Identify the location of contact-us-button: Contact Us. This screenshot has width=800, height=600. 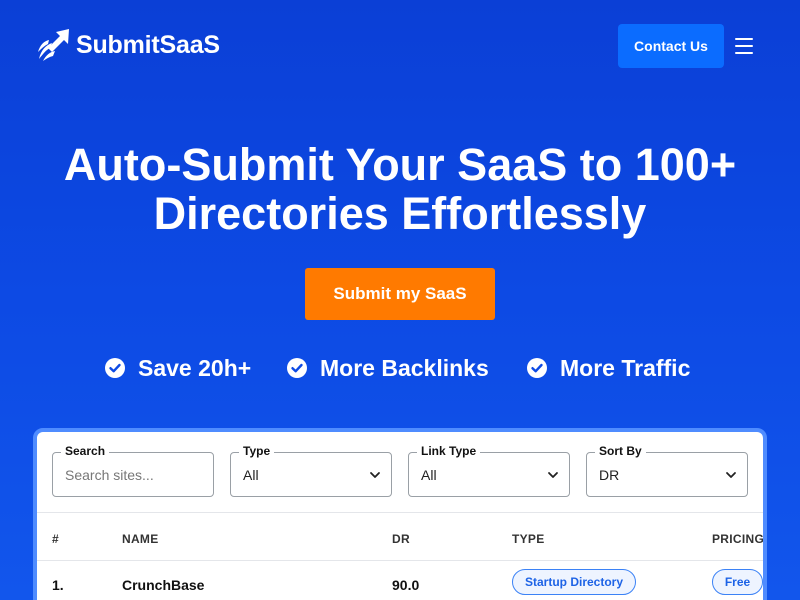
(671, 46).